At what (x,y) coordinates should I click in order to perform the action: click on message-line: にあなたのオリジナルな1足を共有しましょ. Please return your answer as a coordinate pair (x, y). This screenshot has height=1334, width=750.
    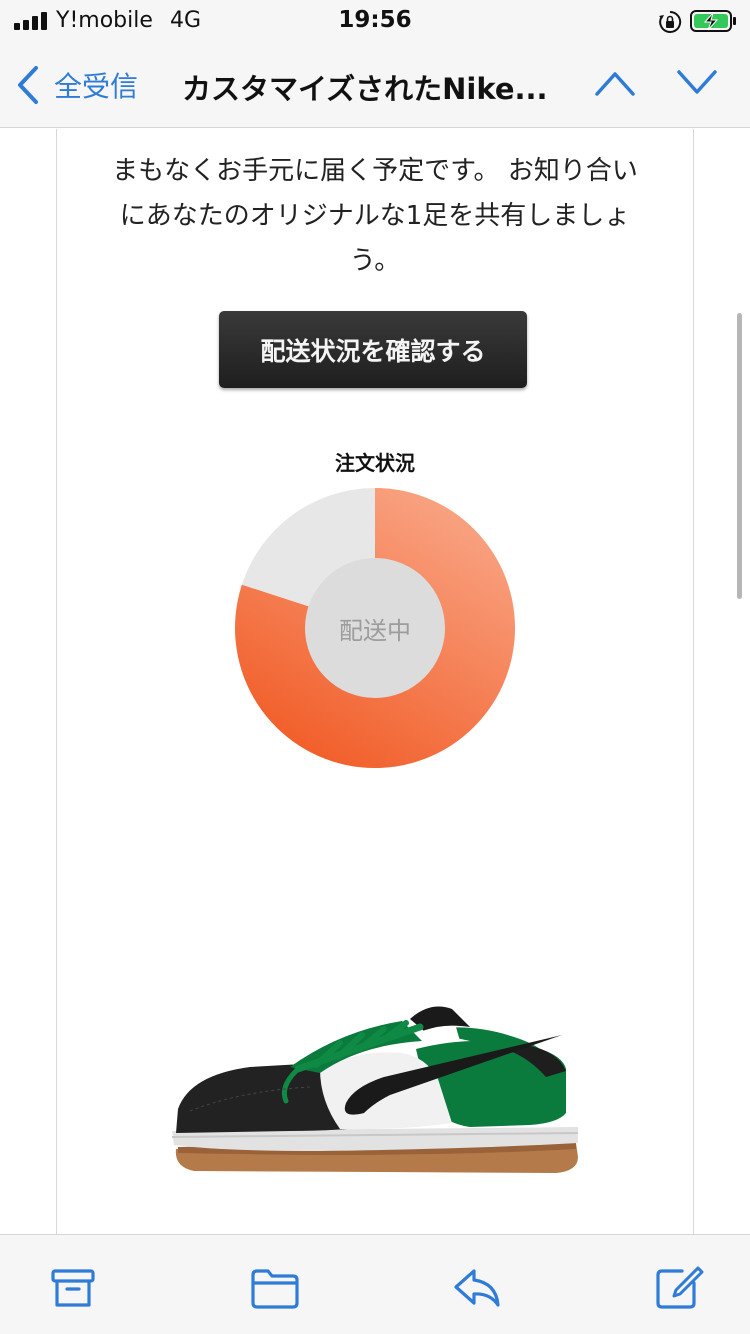
    Looking at the image, I should click on (375, 216).